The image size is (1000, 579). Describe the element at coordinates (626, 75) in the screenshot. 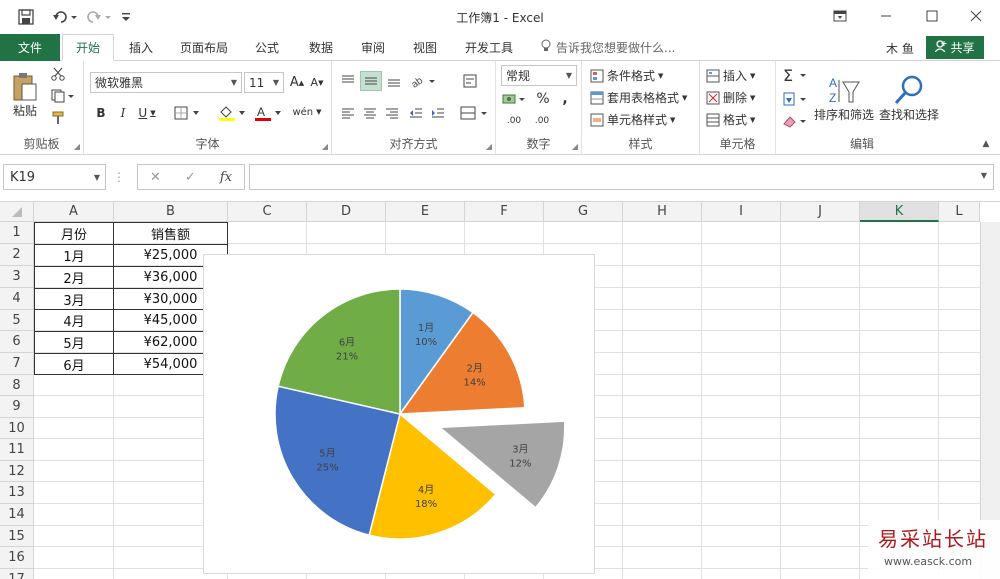

I see `conditional-format-button: 条件格式 ▼` at that location.